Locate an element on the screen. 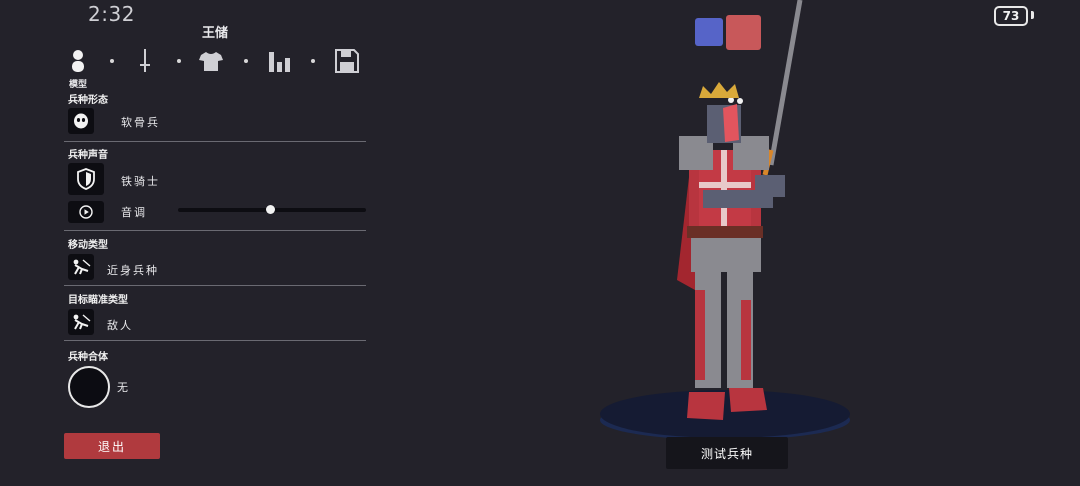 The image size is (1080, 486). shield-icon is located at coordinates (86, 179).